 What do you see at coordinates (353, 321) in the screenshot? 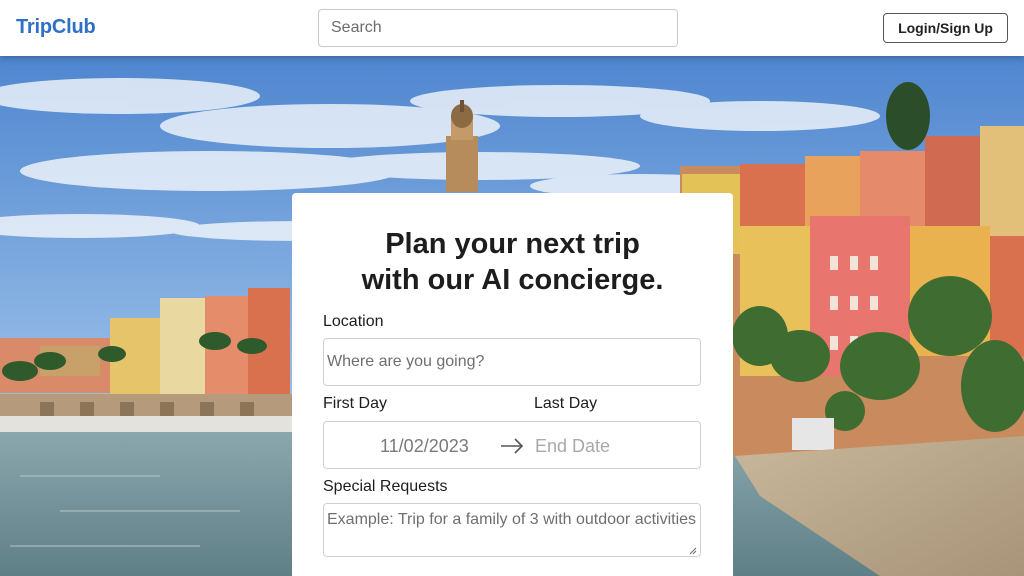
I see `location-label: Location` at bounding box center [353, 321].